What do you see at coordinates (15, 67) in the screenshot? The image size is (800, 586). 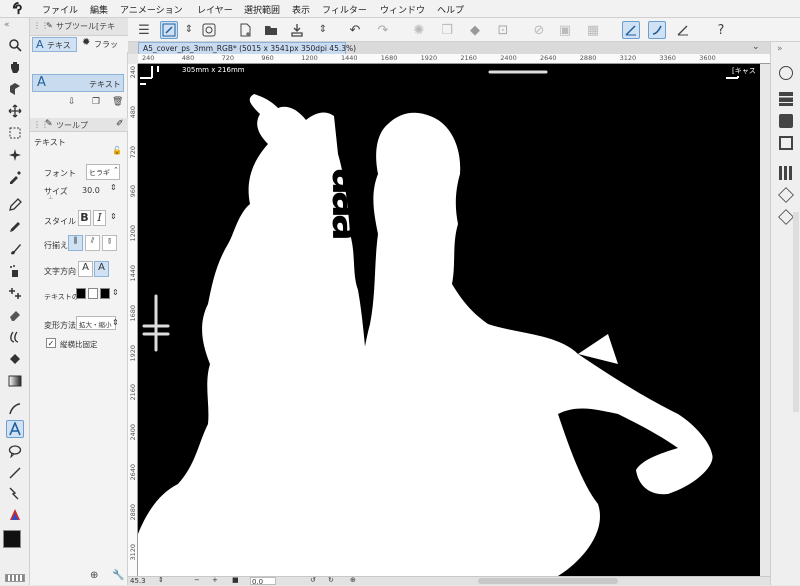 I see `hand-tool-icon` at bounding box center [15, 67].